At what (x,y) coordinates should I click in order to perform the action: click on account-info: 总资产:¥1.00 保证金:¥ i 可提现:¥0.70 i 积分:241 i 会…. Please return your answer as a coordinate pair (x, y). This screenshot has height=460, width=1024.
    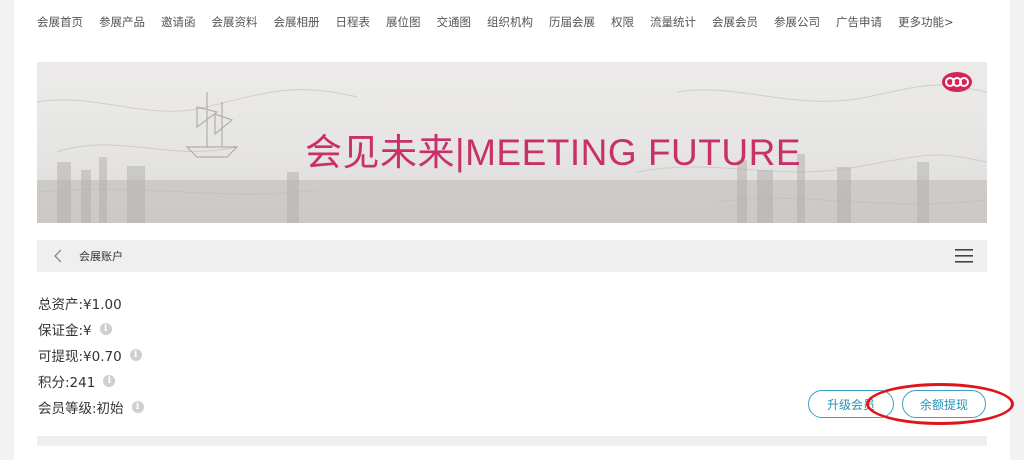
    Looking at the image, I should click on (91, 355).